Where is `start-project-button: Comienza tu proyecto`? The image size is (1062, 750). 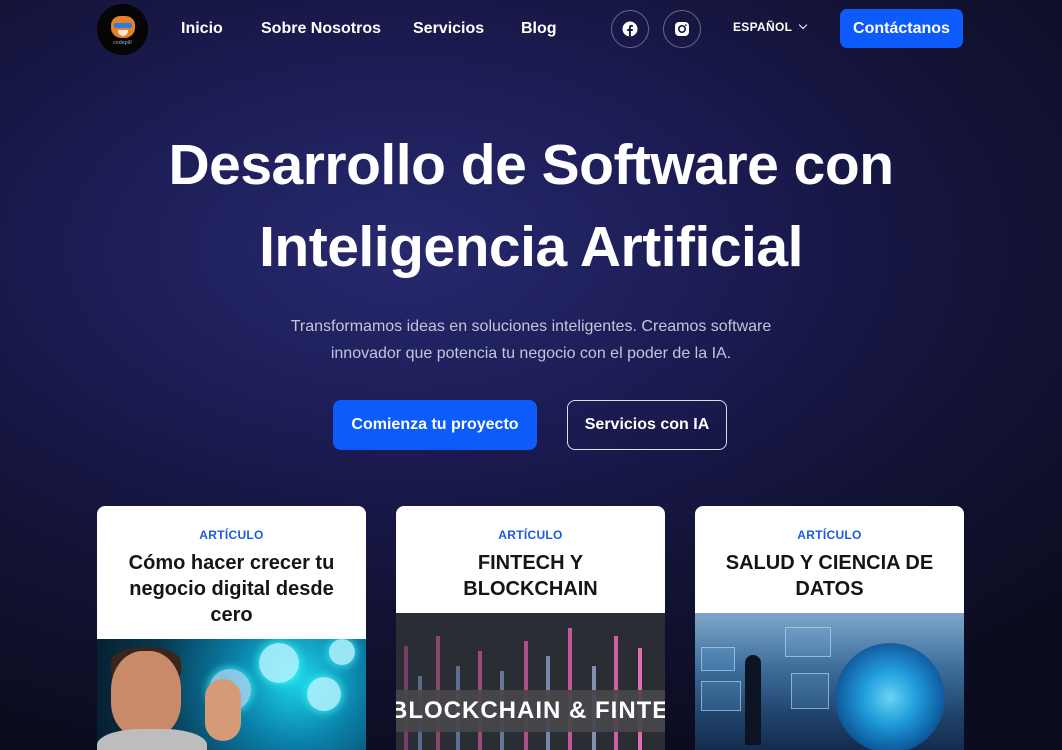 start-project-button: Comienza tu proyecto is located at coordinates (435, 425).